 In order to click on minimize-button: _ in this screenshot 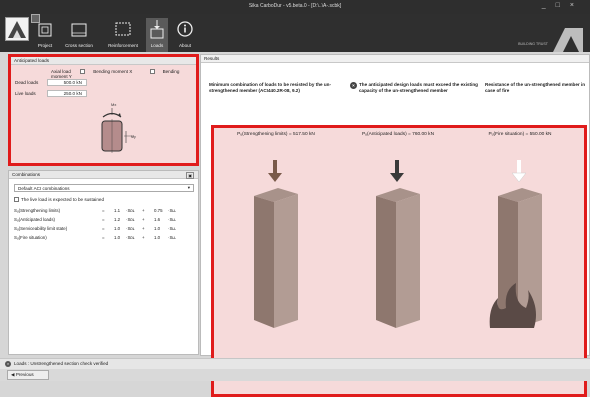, I will do `click(549, 5)`.